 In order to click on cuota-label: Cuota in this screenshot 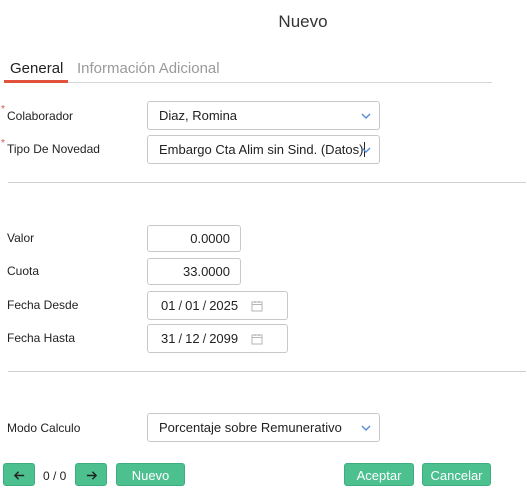, I will do `click(23, 271)`.